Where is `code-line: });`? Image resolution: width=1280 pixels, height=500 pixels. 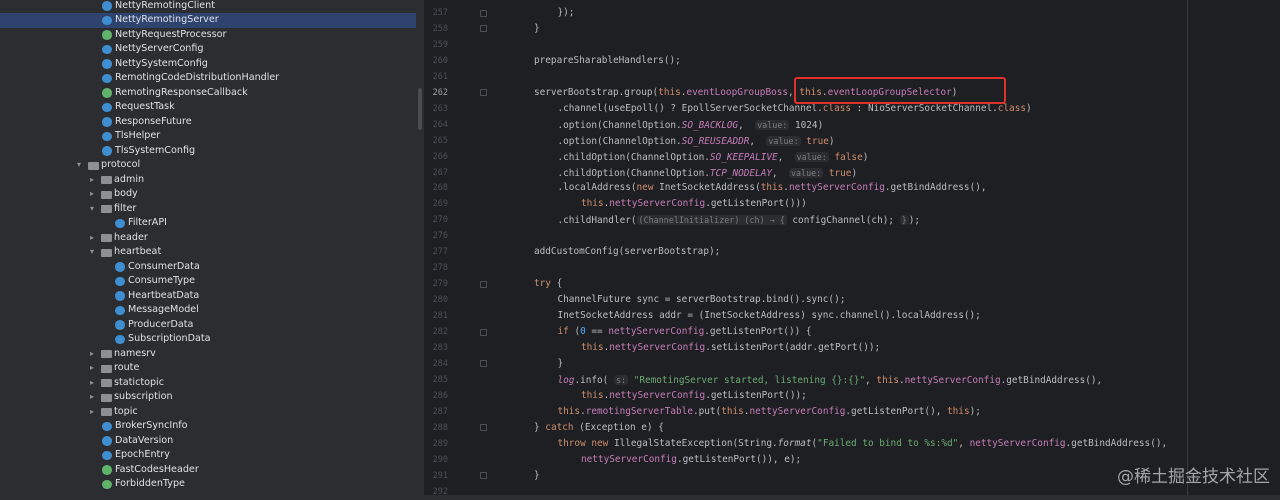
code-line: }); is located at coordinates (566, 13).